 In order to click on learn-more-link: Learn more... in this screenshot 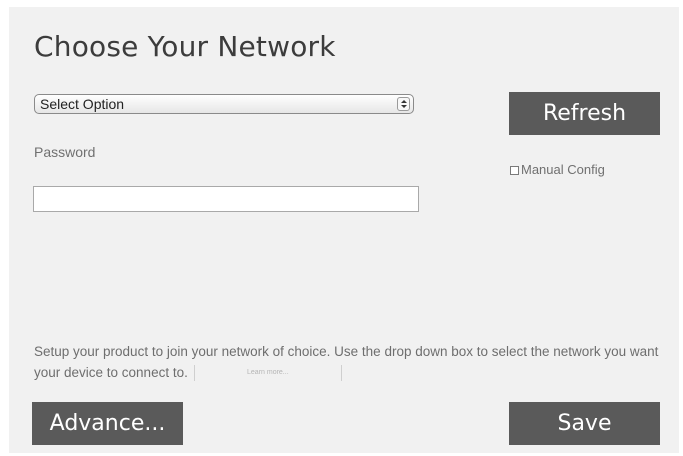, I will do `click(267, 373)`.